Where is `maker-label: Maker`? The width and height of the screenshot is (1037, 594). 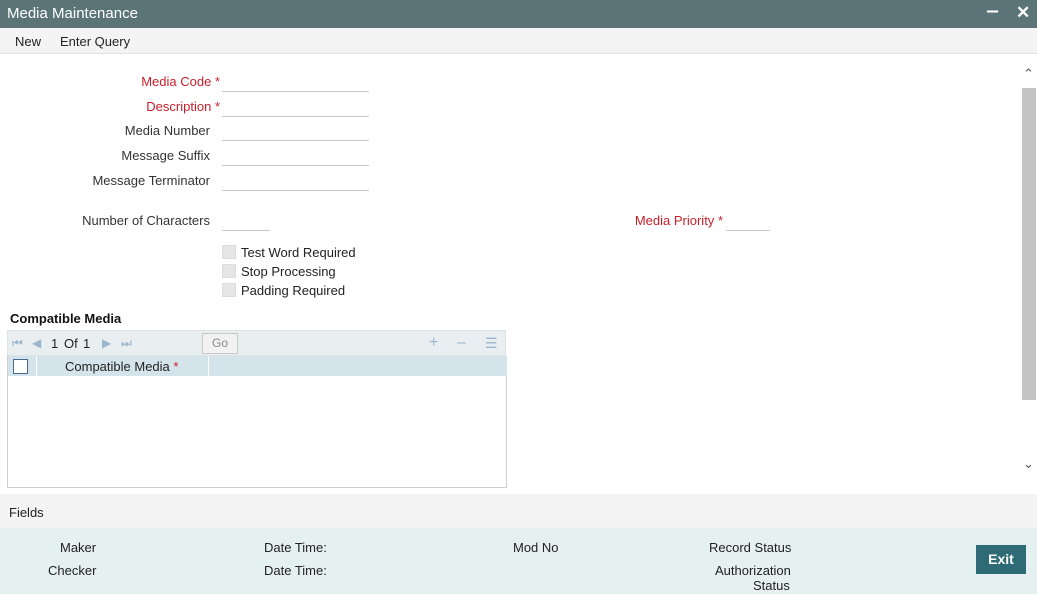 maker-label: Maker is located at coordinates (78, 547).